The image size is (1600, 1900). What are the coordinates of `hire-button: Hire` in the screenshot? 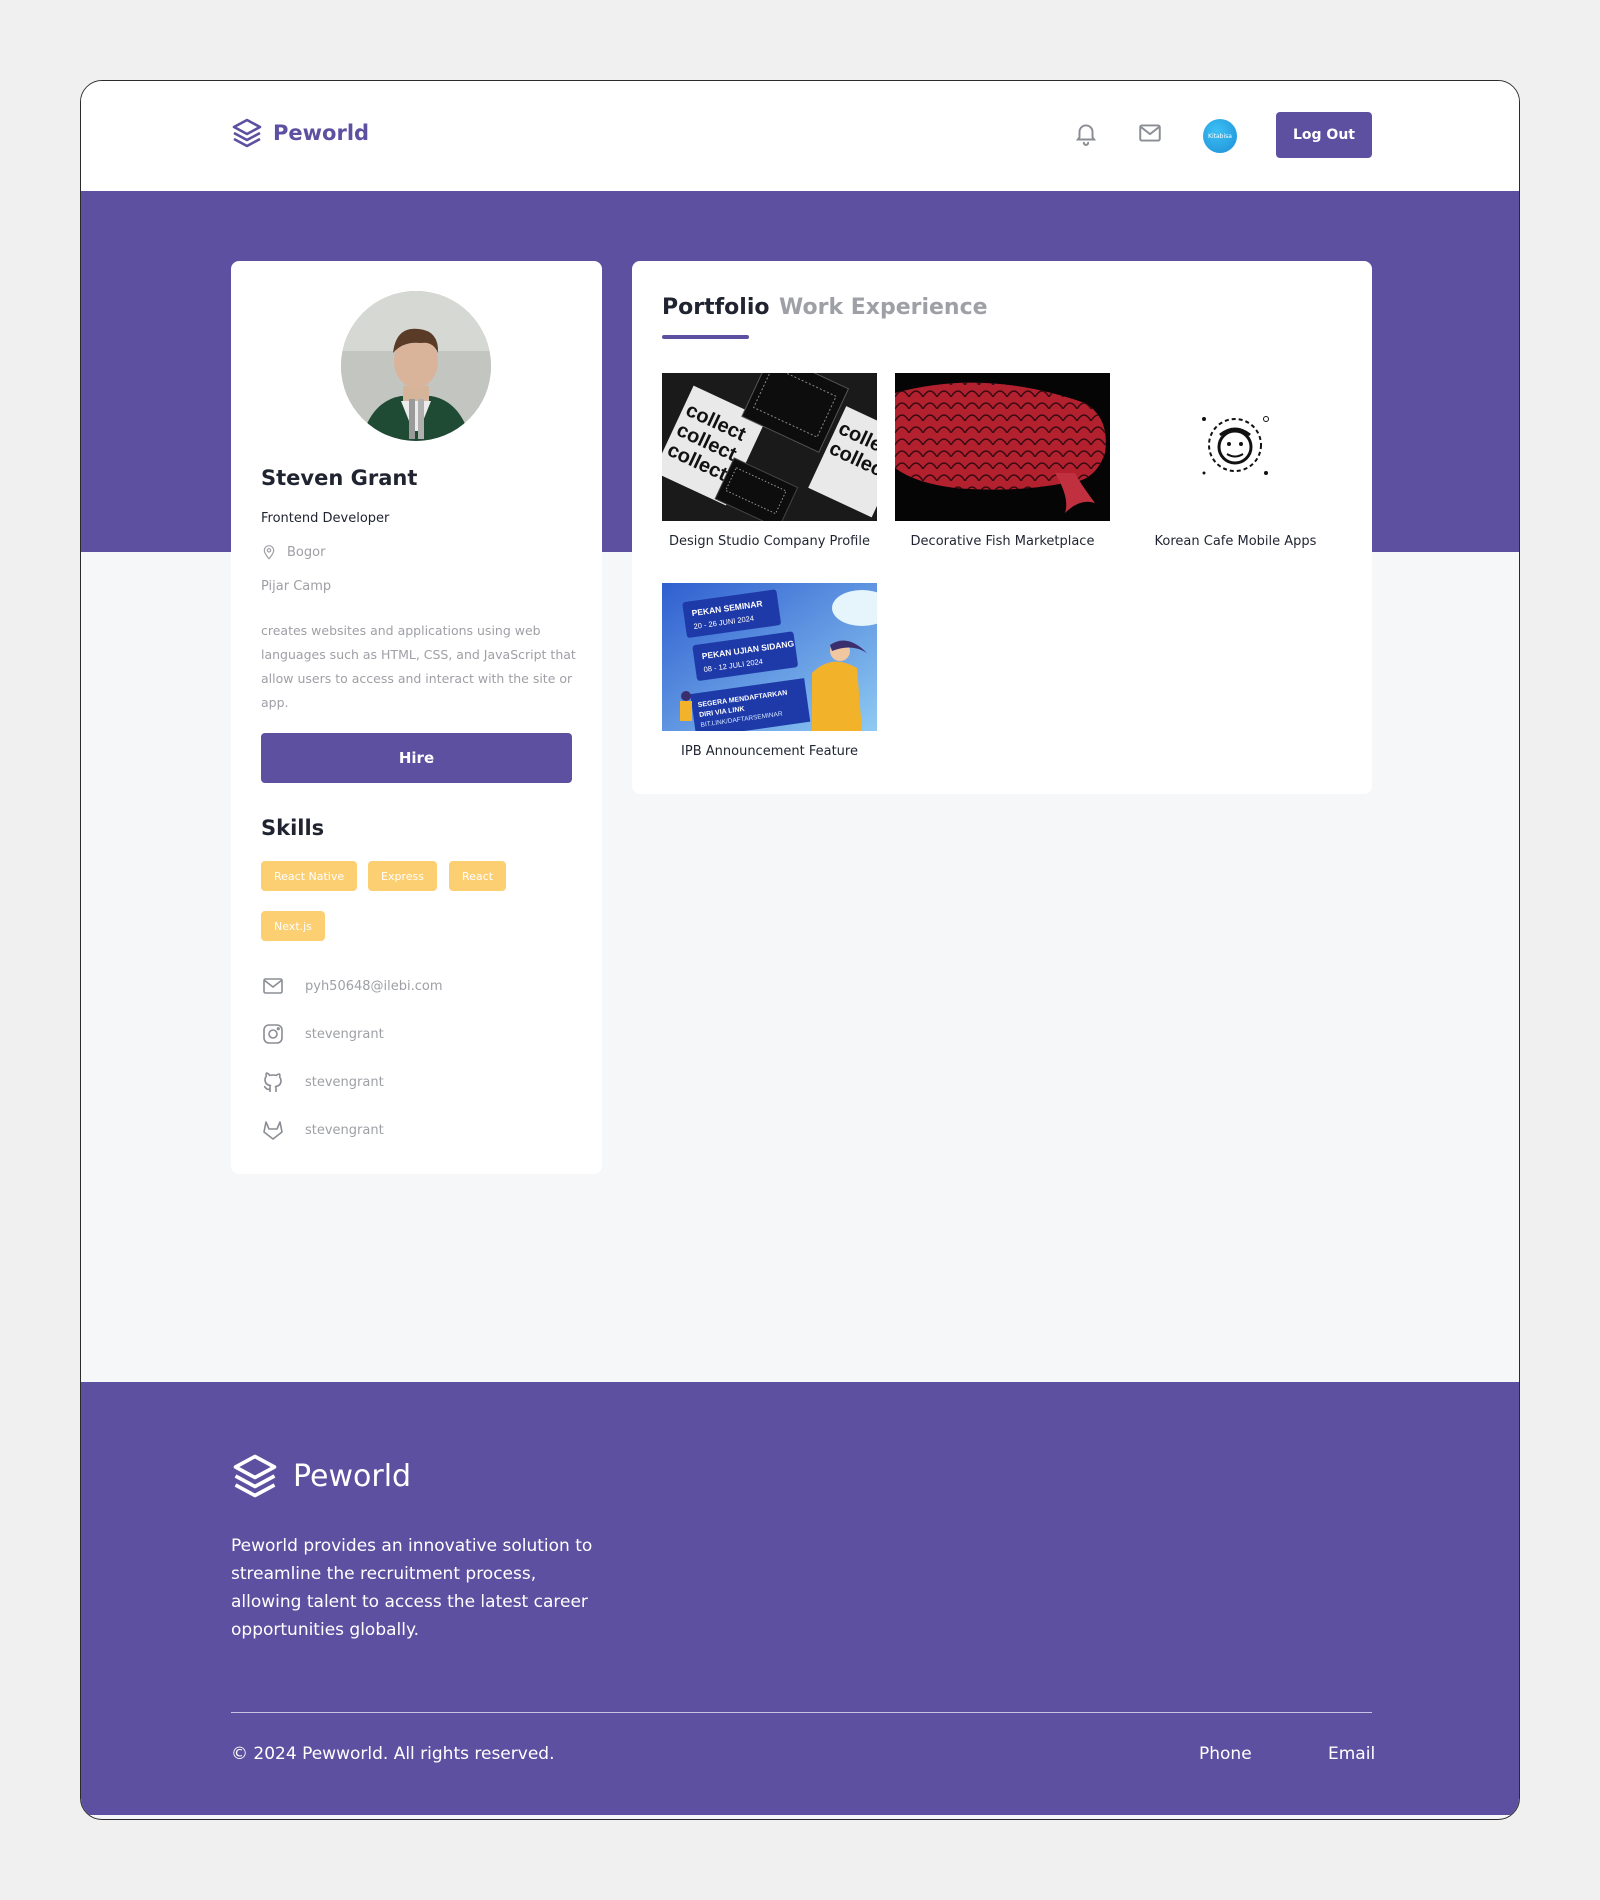 It's located at (416, 758).